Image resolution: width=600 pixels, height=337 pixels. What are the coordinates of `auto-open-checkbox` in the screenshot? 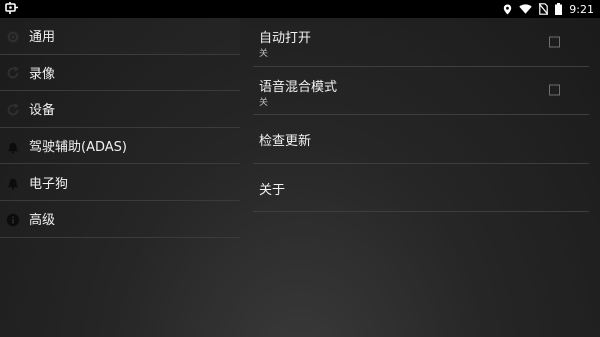 It's located at (554, 42).